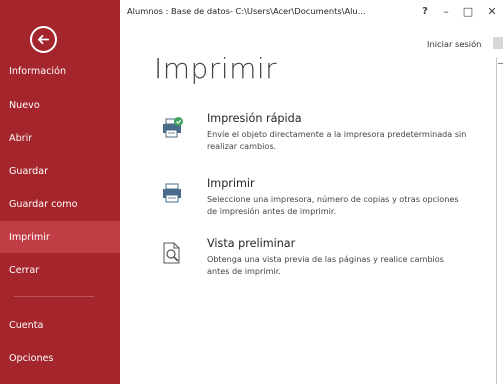  I want to click on page-title: Imprimir, so click(216, 68).